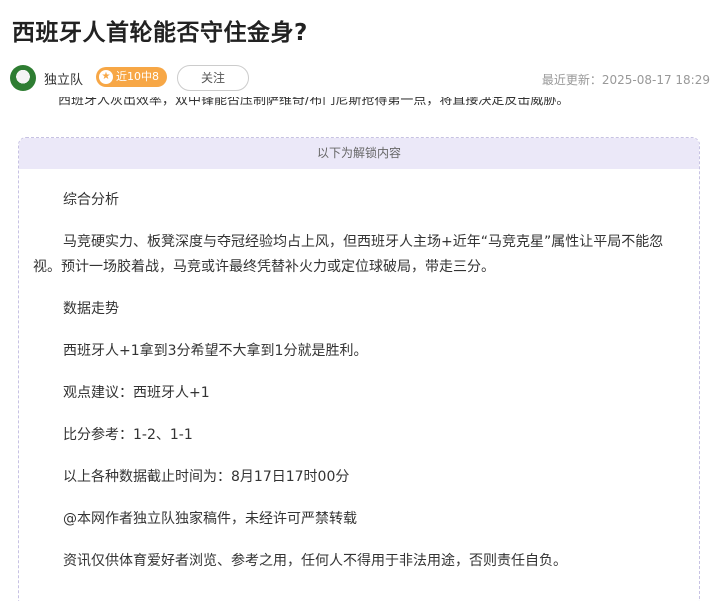 The height and width of the screenshot is (601, 711). Describe the element at coordinates (136, 393) in the screenshot. I see `recommendation: 观点建议：西班牙人+1` at that location.